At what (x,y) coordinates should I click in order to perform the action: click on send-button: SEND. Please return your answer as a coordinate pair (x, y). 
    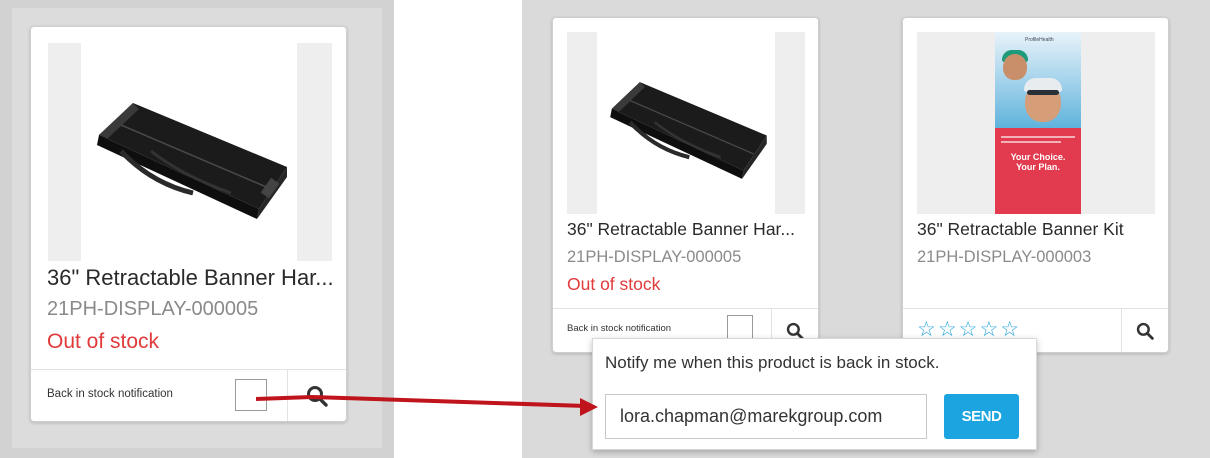
    Looking at the image, I should click on (981, 416).